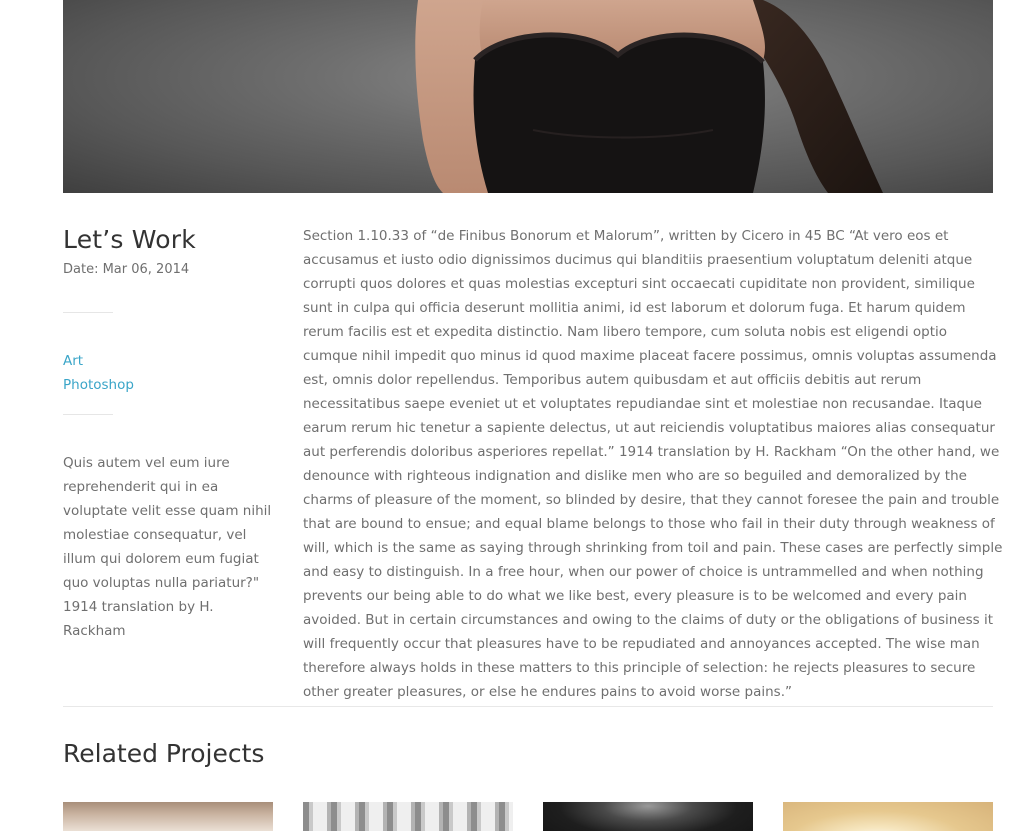  I want to click on tag-item: Art, so click(98, 361).